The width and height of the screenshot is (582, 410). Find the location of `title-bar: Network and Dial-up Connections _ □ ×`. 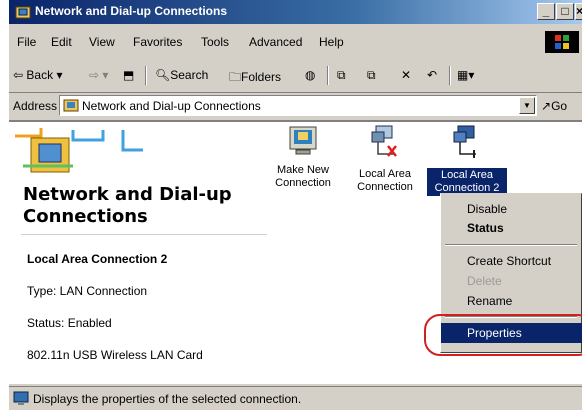

title-bar: Network and Dial-up Connections _ □ × is located at coordinates (295, 12).